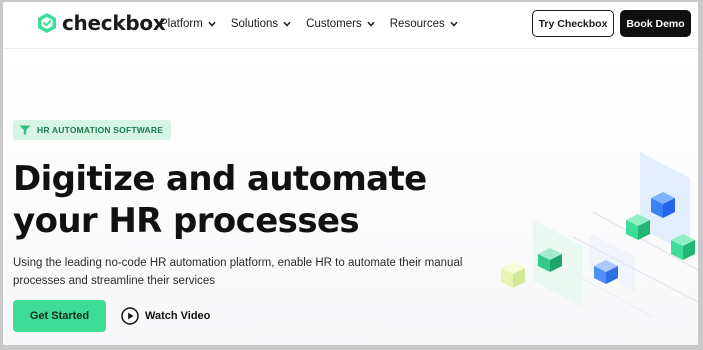  What do you see at coordinates (25, 130) in the screenshot?
I see `funnel-icon` at bounding box center [25, 130].